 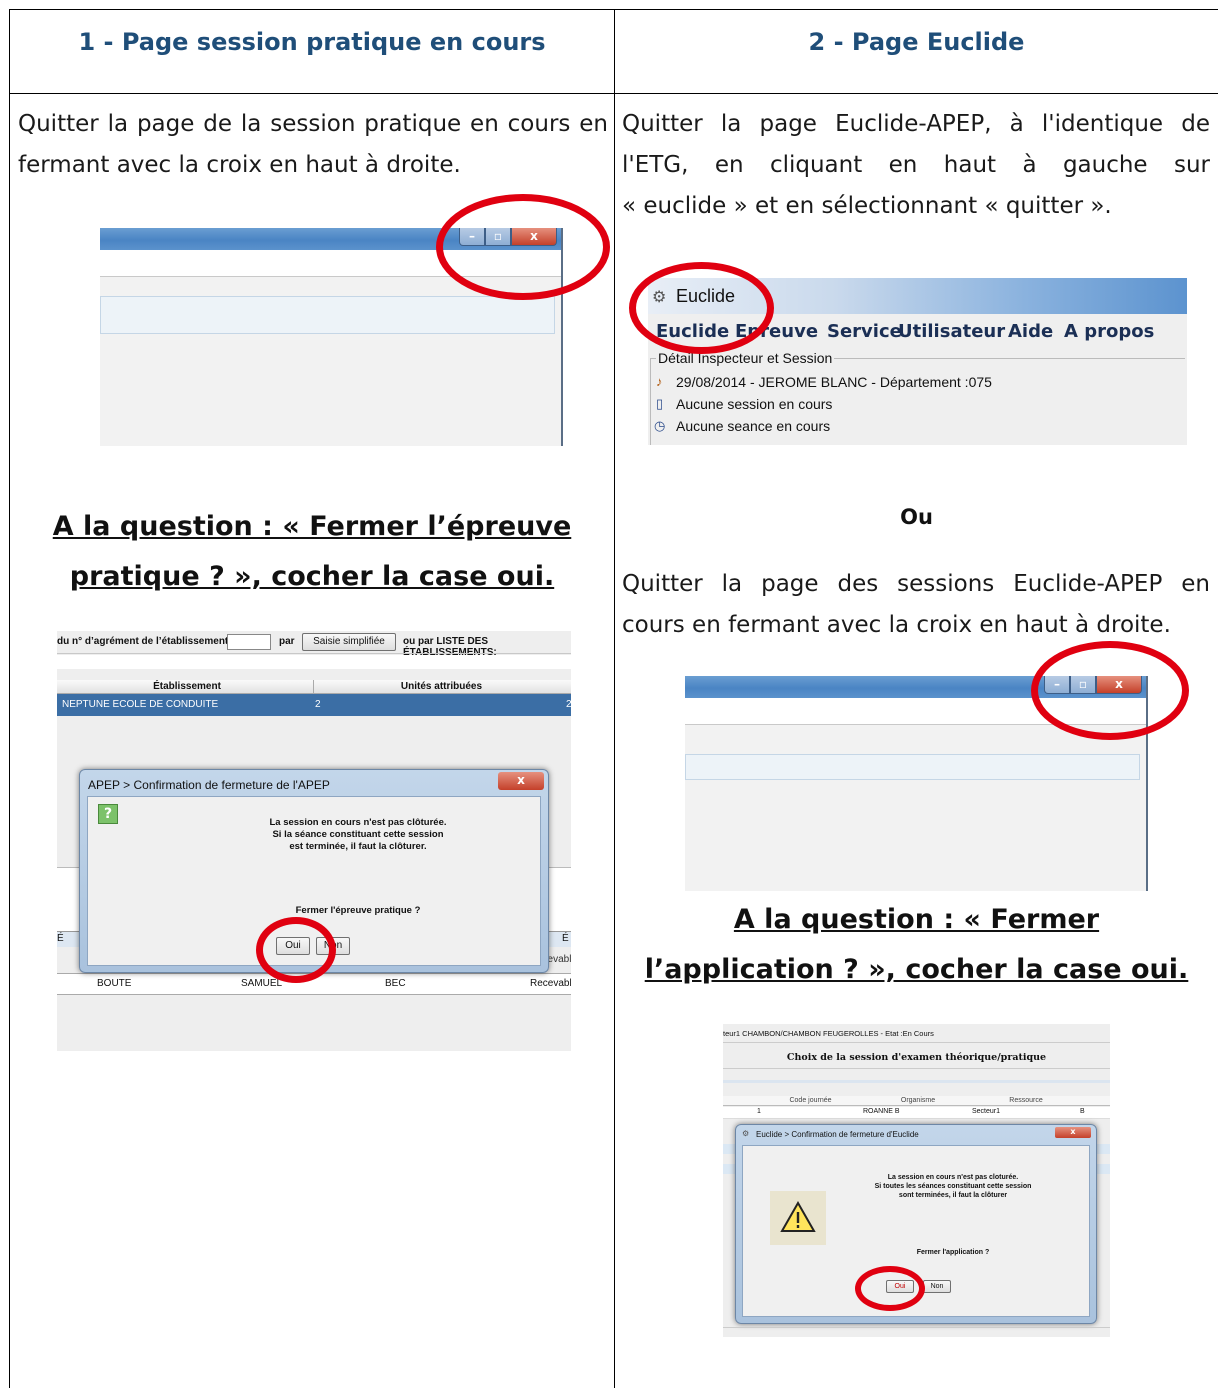 I want to click on question-line: pratique ? », cocher la case oui., so click(x=312, y=576).